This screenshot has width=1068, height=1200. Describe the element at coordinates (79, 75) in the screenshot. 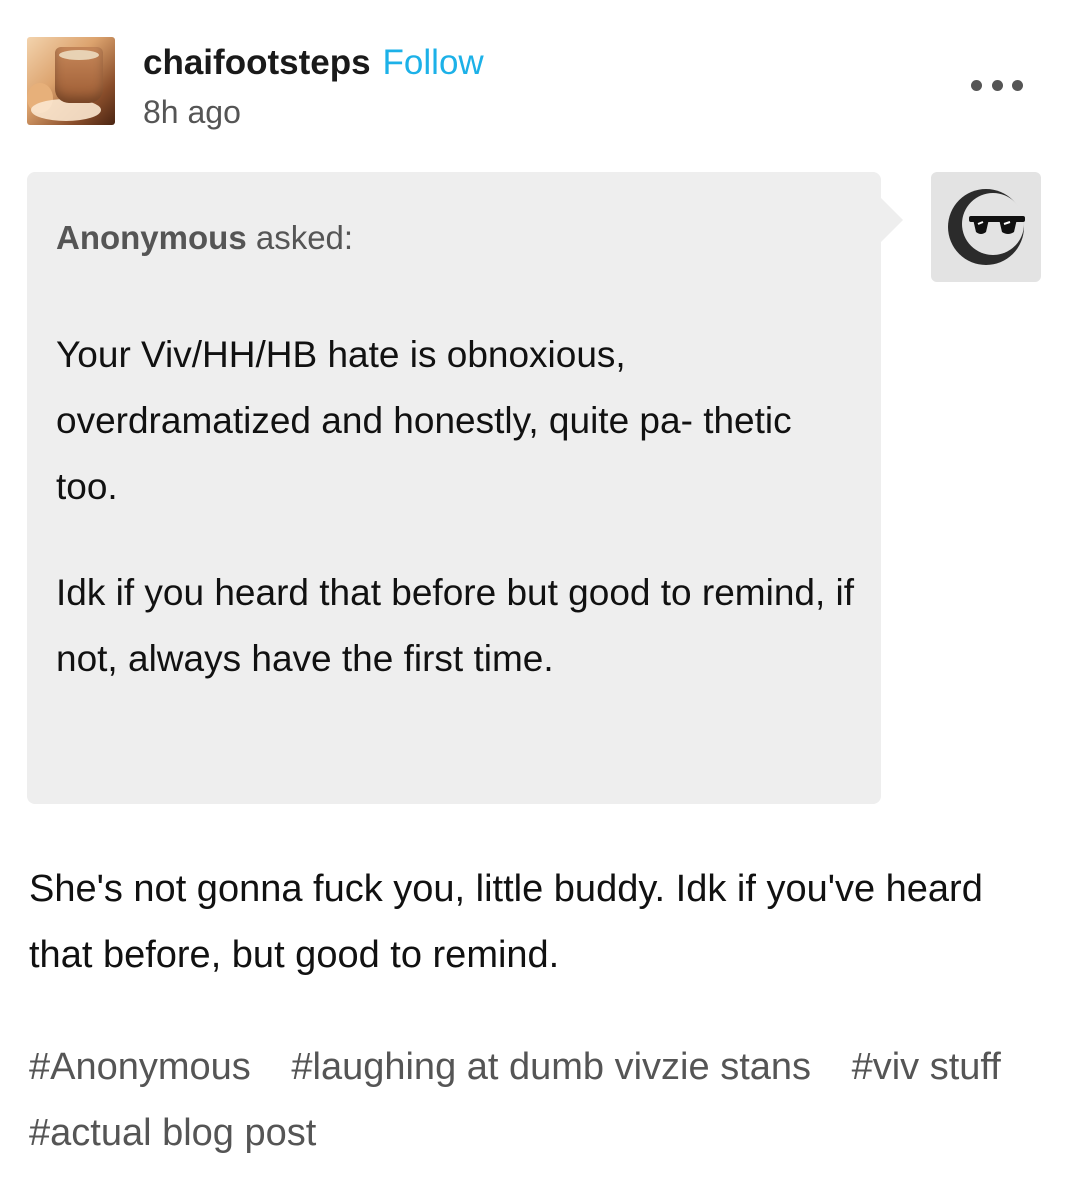

I see `avatar-cup-shape` at that location.